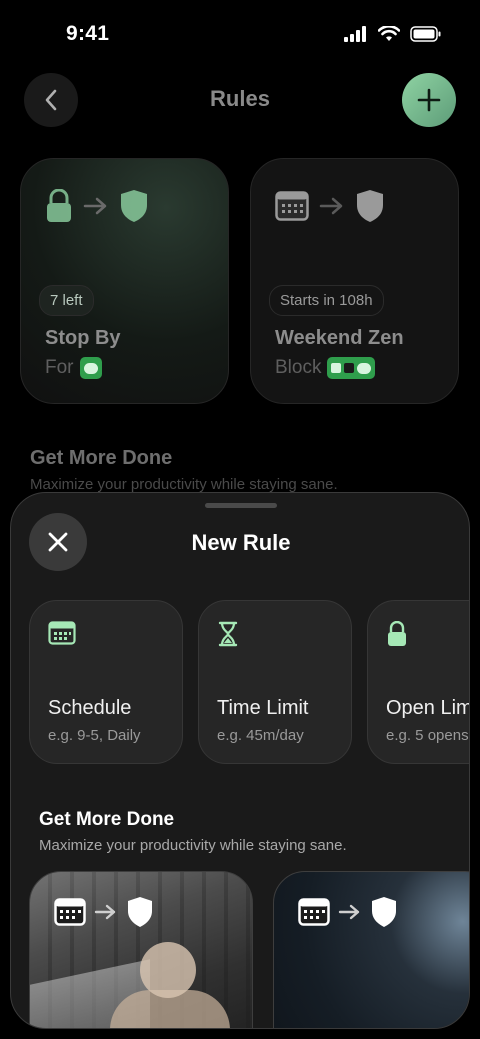 This screenshot has height=1039, width=480. I want to click on rule-name: Weekend Zen, so click(339, 338).